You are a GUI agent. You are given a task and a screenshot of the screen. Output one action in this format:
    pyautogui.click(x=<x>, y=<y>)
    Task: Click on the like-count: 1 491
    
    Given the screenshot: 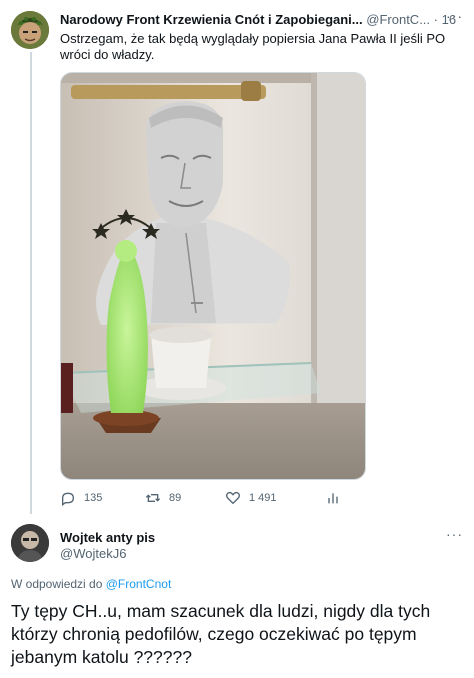 What is the action you would take?
    pyautogui.click(x=263, y=498)
    